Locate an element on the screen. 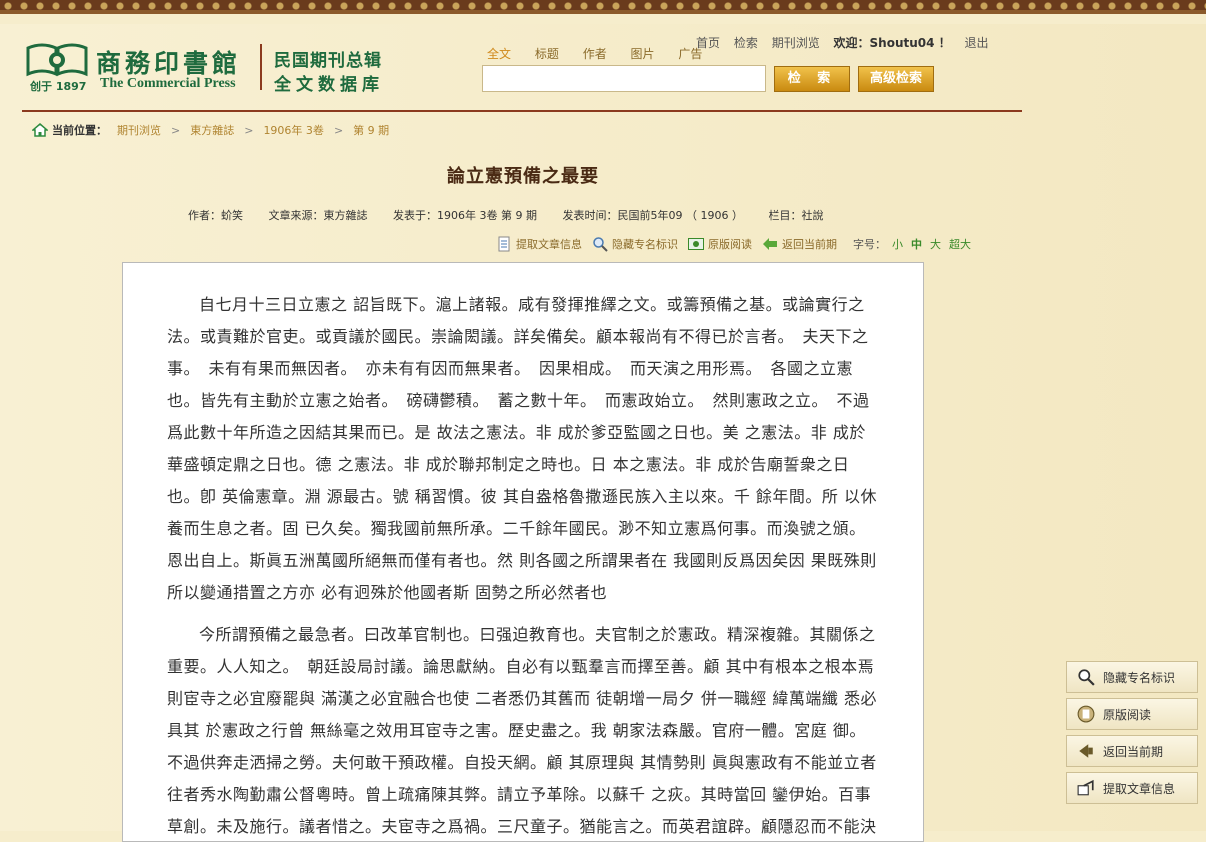  breadcrumb-label: 当前位置： is located at coordinates (79, 130).